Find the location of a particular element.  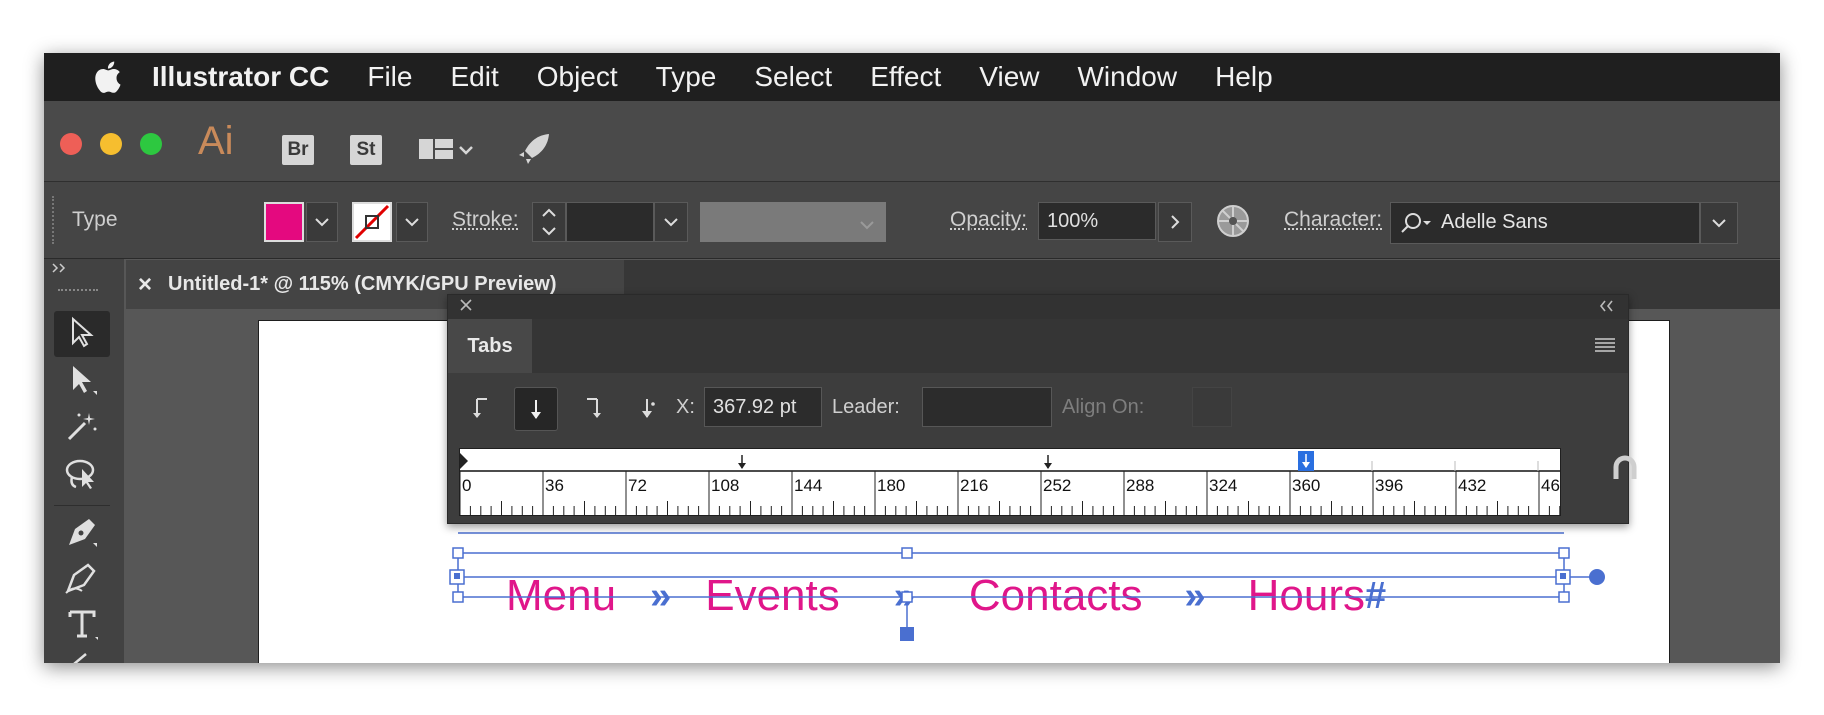

font-search-icon is located at coordinates (1416, 226).